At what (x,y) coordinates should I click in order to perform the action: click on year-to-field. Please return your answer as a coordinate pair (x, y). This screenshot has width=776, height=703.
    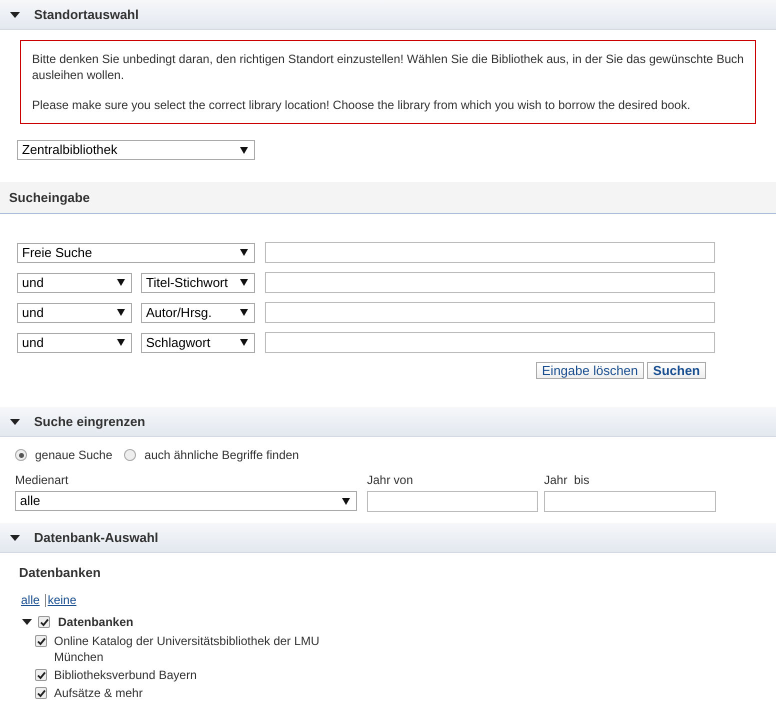
    Looking at the image, I should click on (630, 501).